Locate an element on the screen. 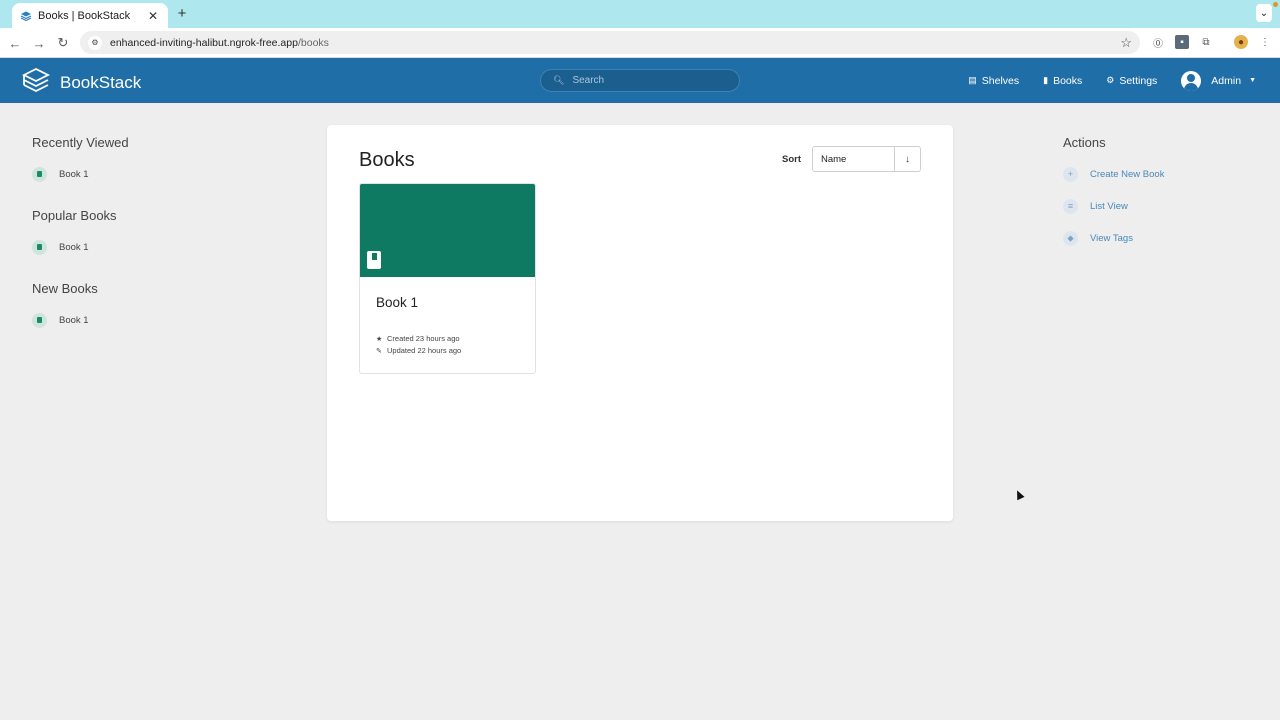 The image size is (1280, 720). nav-shelves-label: Shelves is located at coordinates (1000, 80).